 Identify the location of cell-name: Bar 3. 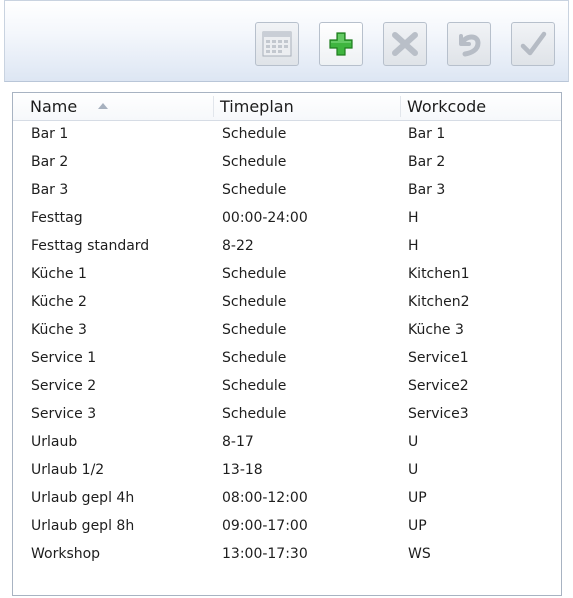
(50, 190).